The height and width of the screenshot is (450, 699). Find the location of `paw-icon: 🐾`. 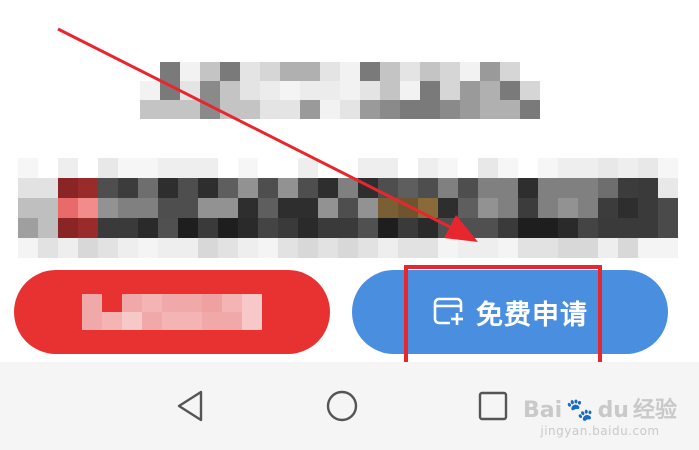

paw-icon: 🐾 is located at coordinates (580, 410).